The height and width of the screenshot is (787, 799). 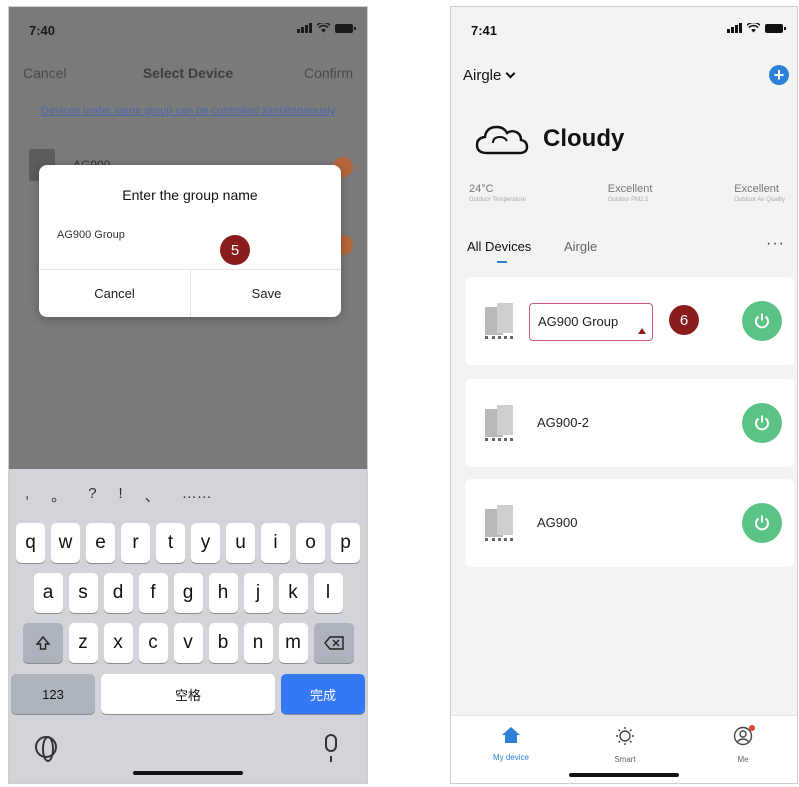 I want to click on notification-dot, so click(x=752, y=728).